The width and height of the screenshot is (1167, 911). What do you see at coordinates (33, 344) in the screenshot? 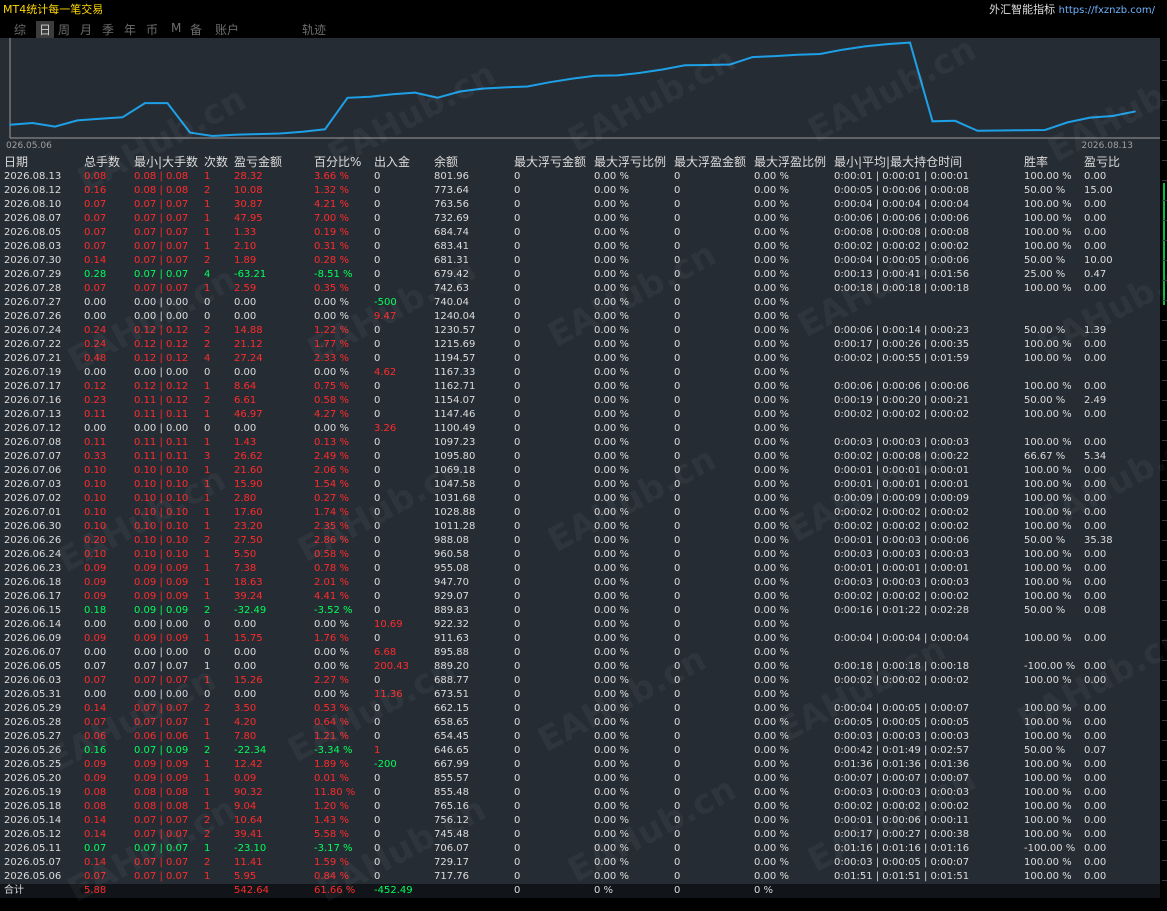
I see `cell-date: 2026.07.22` at bounding box center [33, 344].